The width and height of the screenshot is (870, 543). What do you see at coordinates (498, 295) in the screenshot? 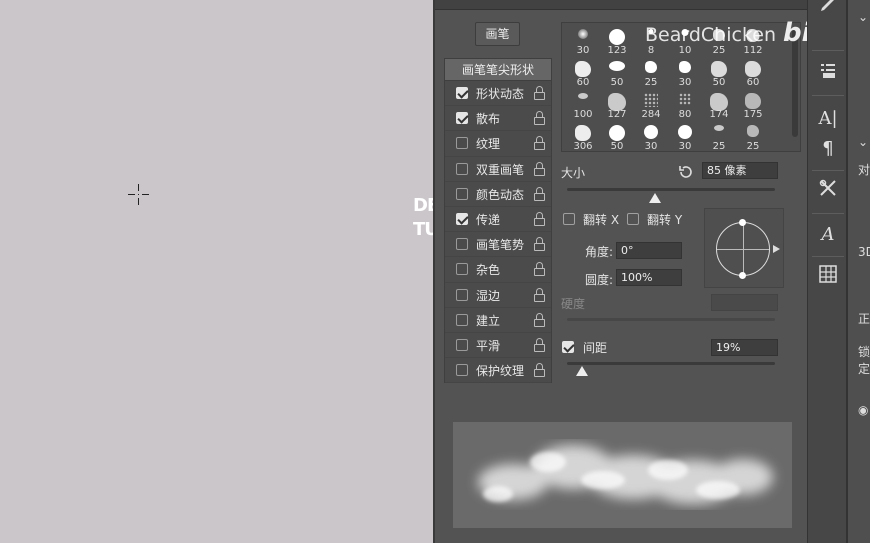
I see `brush-option-row: 湿边` at bounding box center [498, 295].